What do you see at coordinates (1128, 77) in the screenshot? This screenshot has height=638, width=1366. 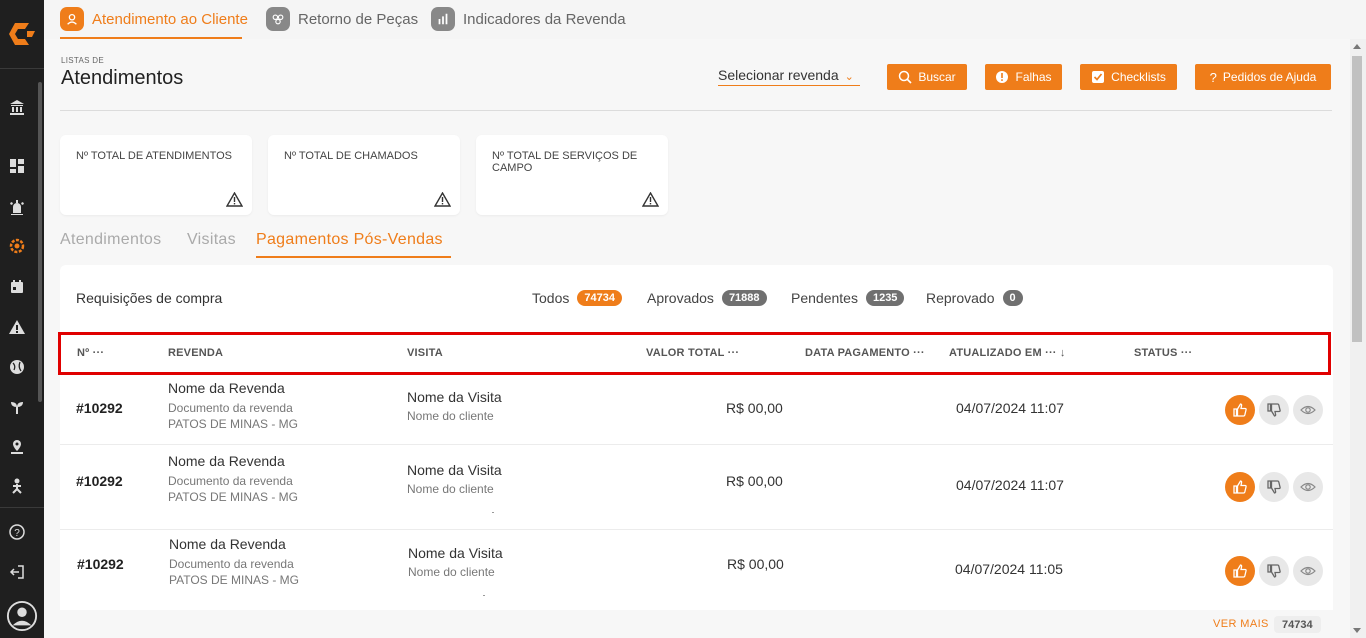 I see `checklists-button: Checklists` at bounding box center [1128, 77].